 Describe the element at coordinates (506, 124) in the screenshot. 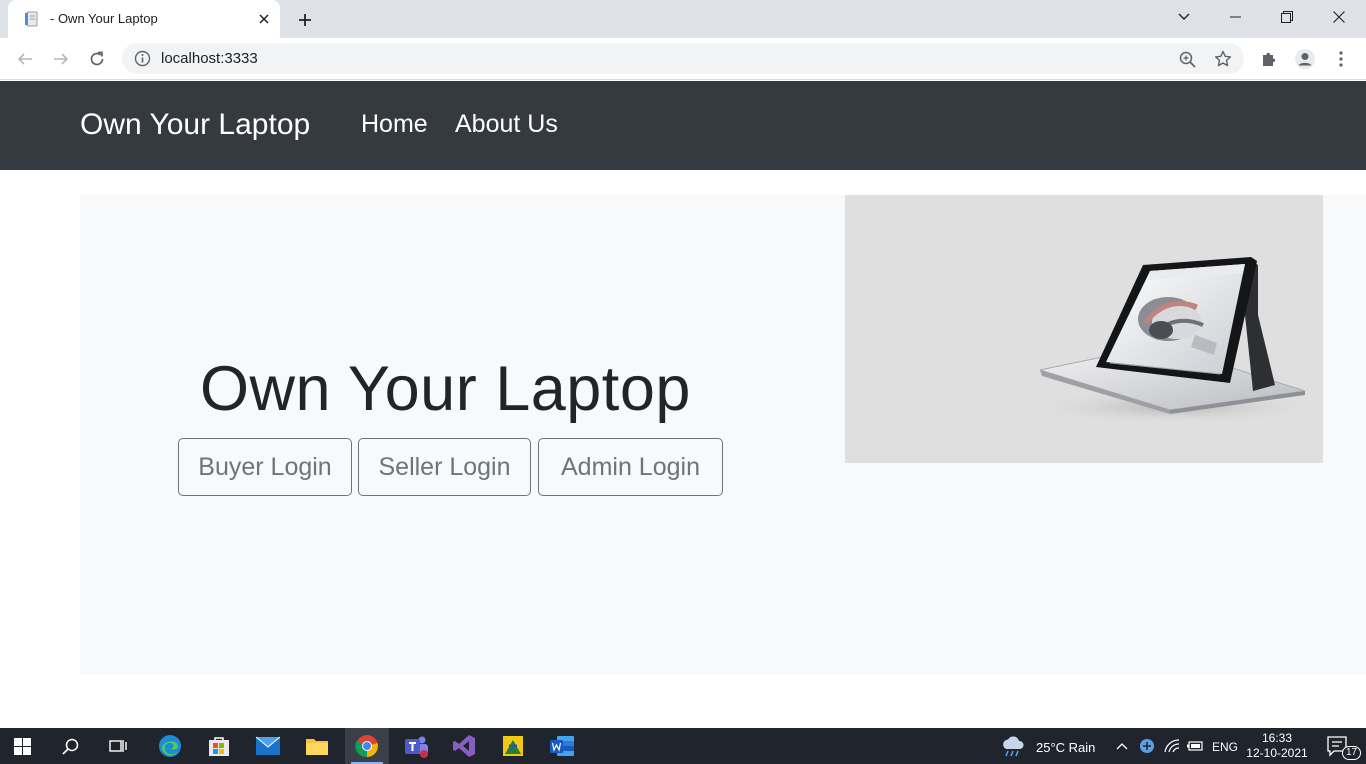

I see `nav-link-about-us: About Us` at that location.